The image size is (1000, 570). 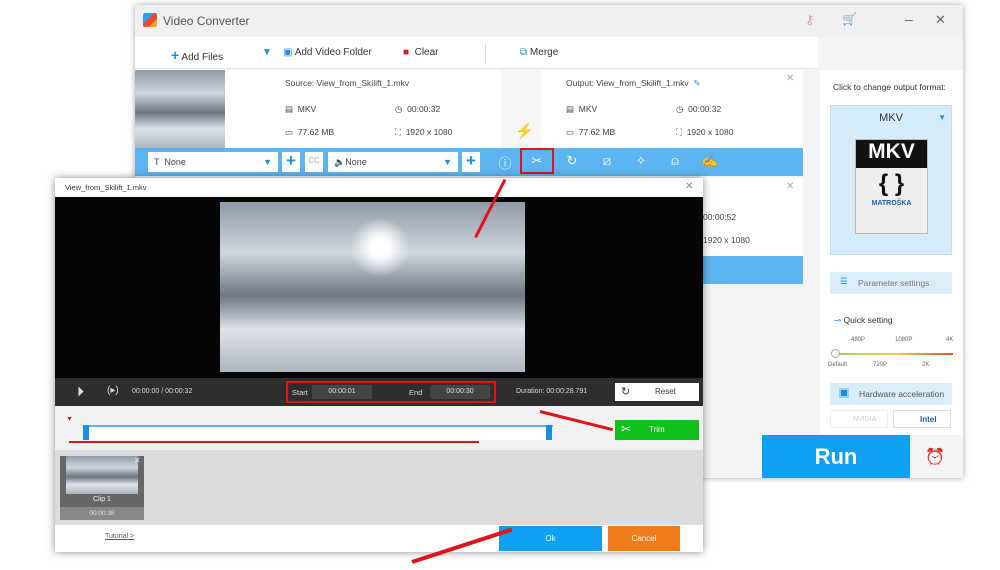 What do you see at coordinates (935, 457) in the screenshot?
I see `alarm-clock-icon: ⏰` at bounding box center [935, 457].